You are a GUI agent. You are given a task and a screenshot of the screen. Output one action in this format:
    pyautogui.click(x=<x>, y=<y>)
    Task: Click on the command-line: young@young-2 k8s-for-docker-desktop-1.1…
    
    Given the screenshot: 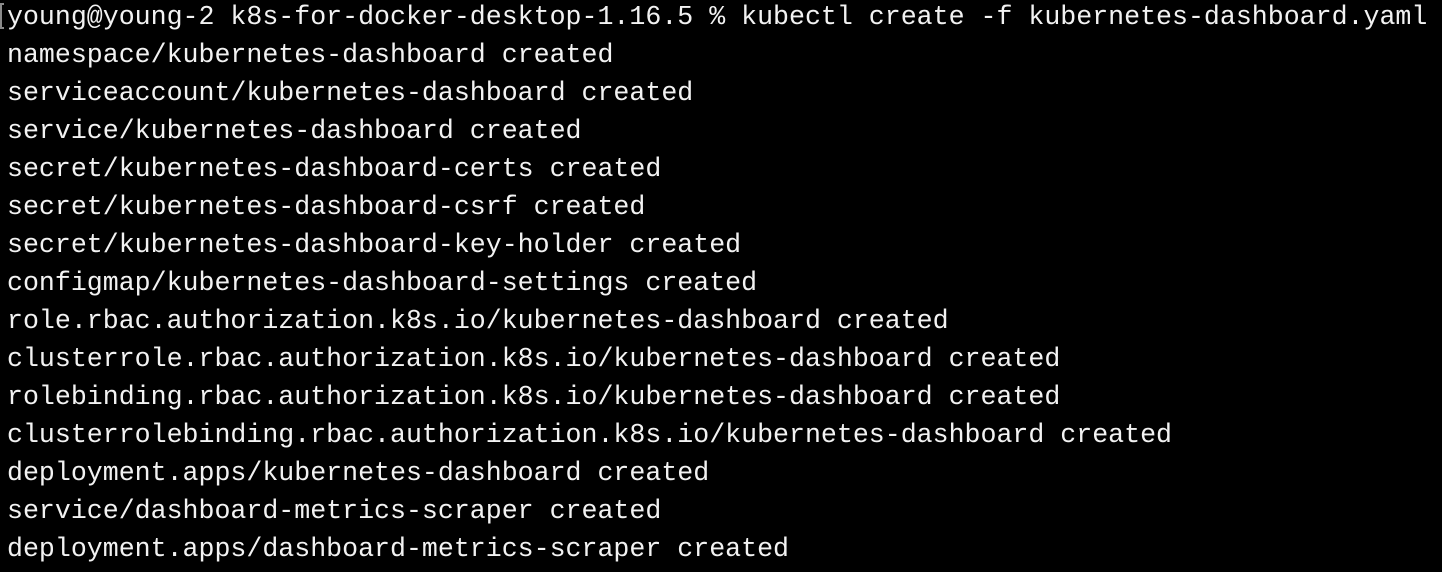 What is the action you would take?
    pyautogui.click(x=717, y=17)
    